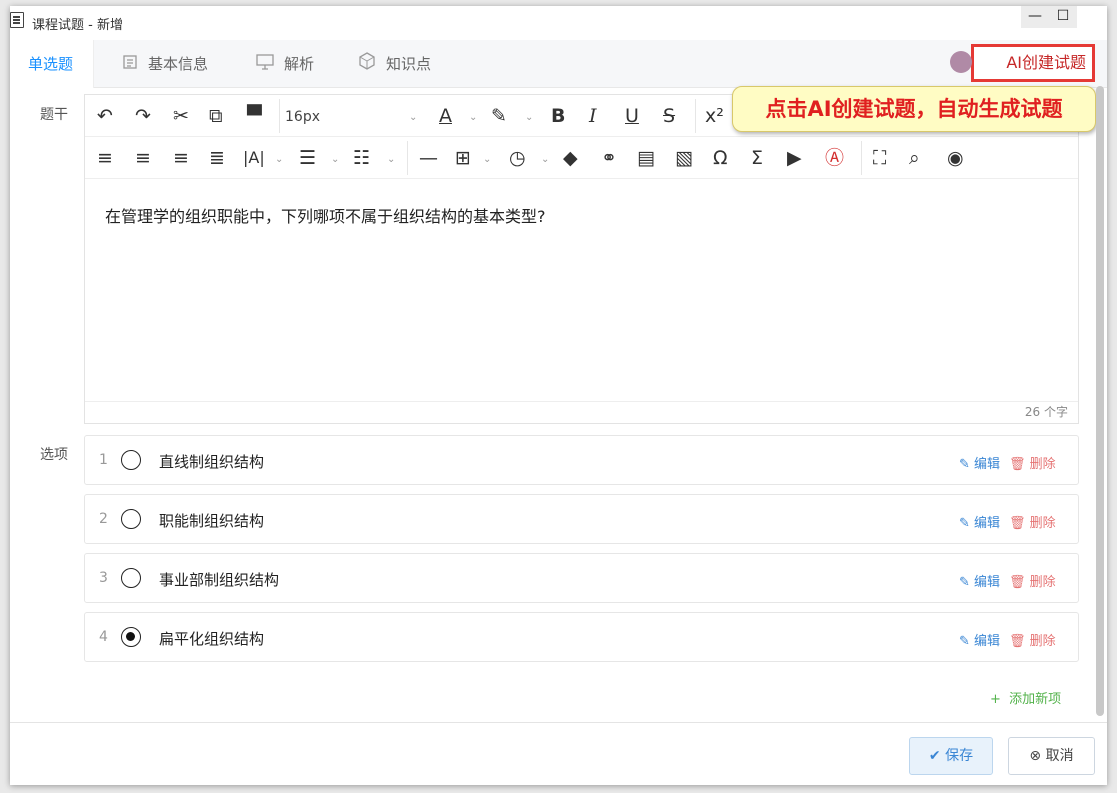 This screenshot has width=1117, height=793. I want to click on ai-icon: Ⓐ, so click(834, 158).